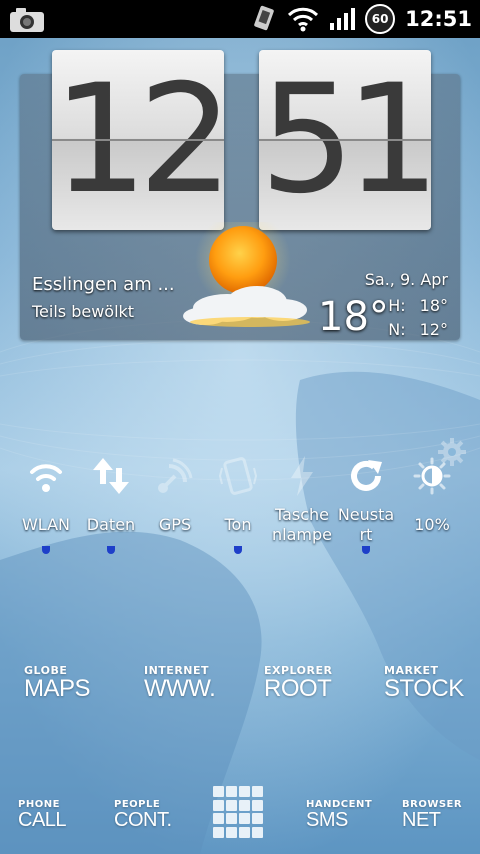  I want to click on partly-cloudy-sun-icon, so click(246, 274).